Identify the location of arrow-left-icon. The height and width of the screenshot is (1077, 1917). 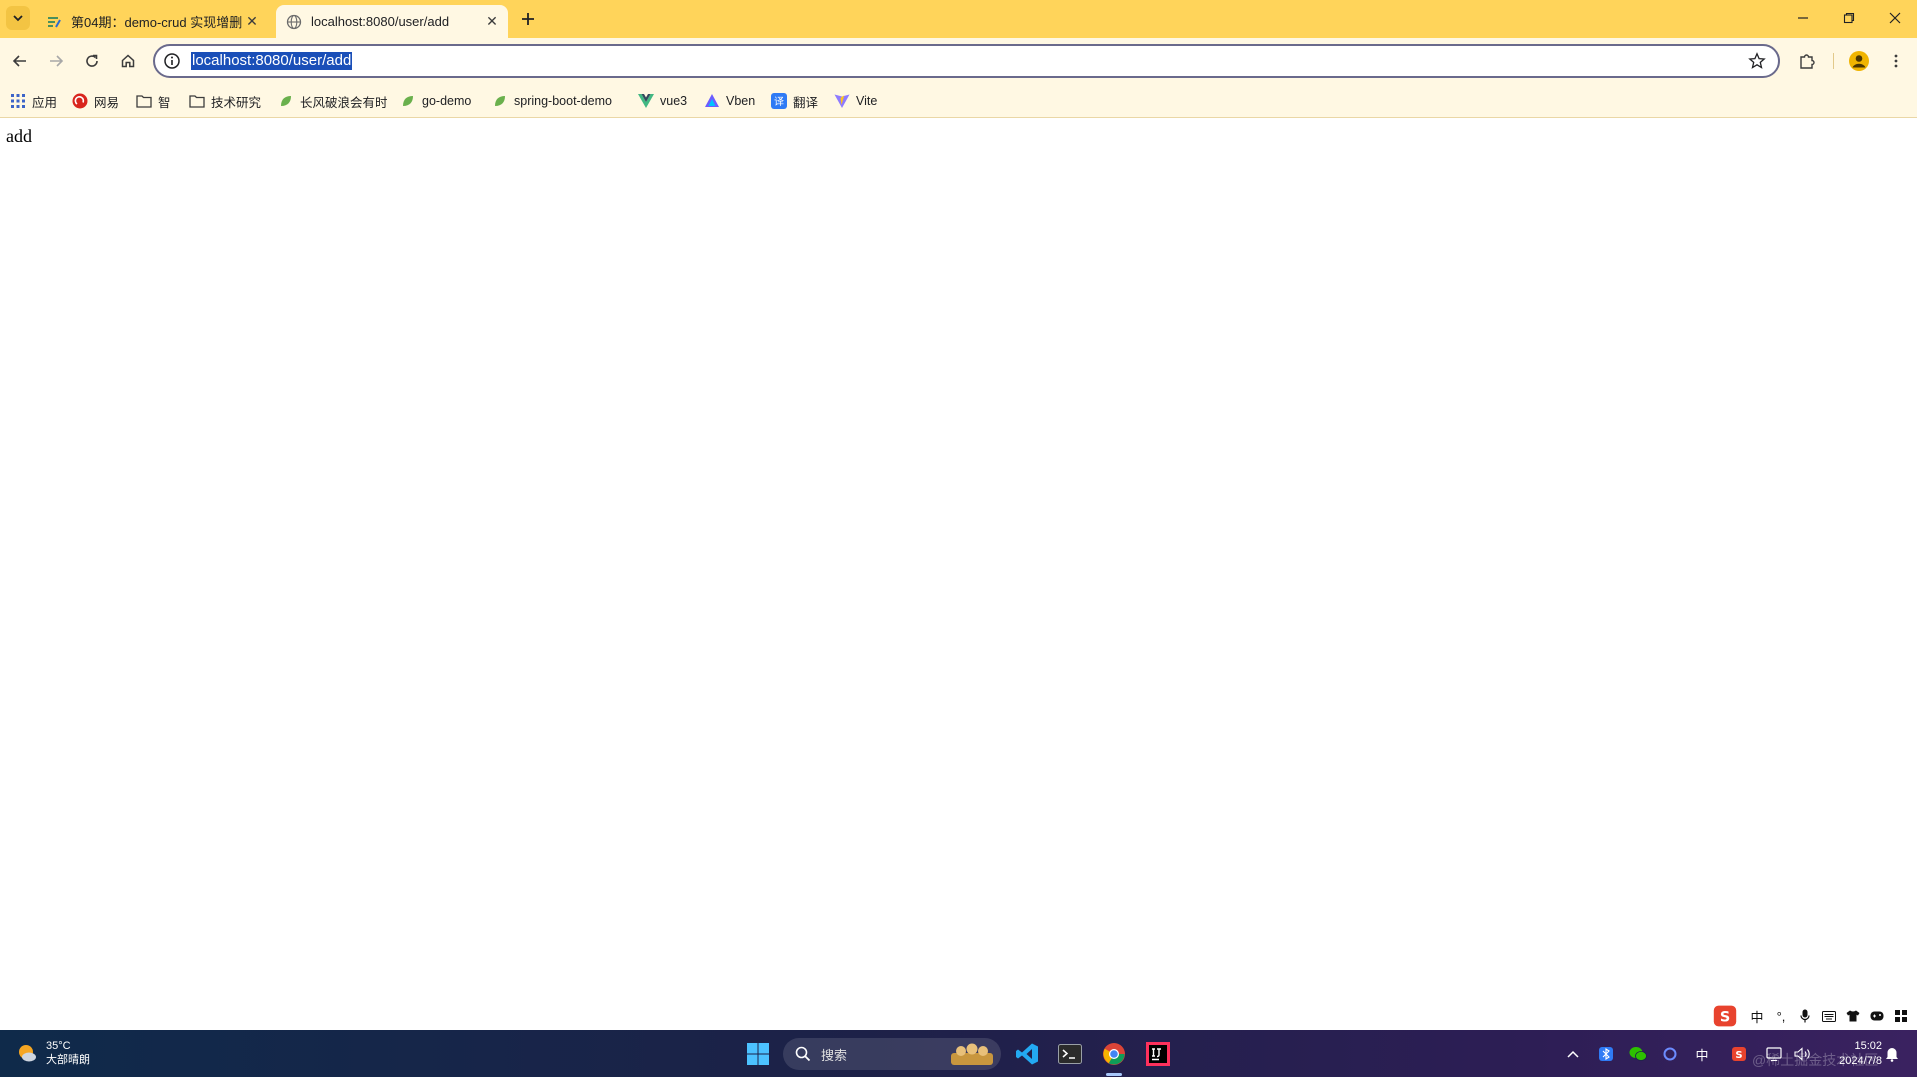
(19, 61).